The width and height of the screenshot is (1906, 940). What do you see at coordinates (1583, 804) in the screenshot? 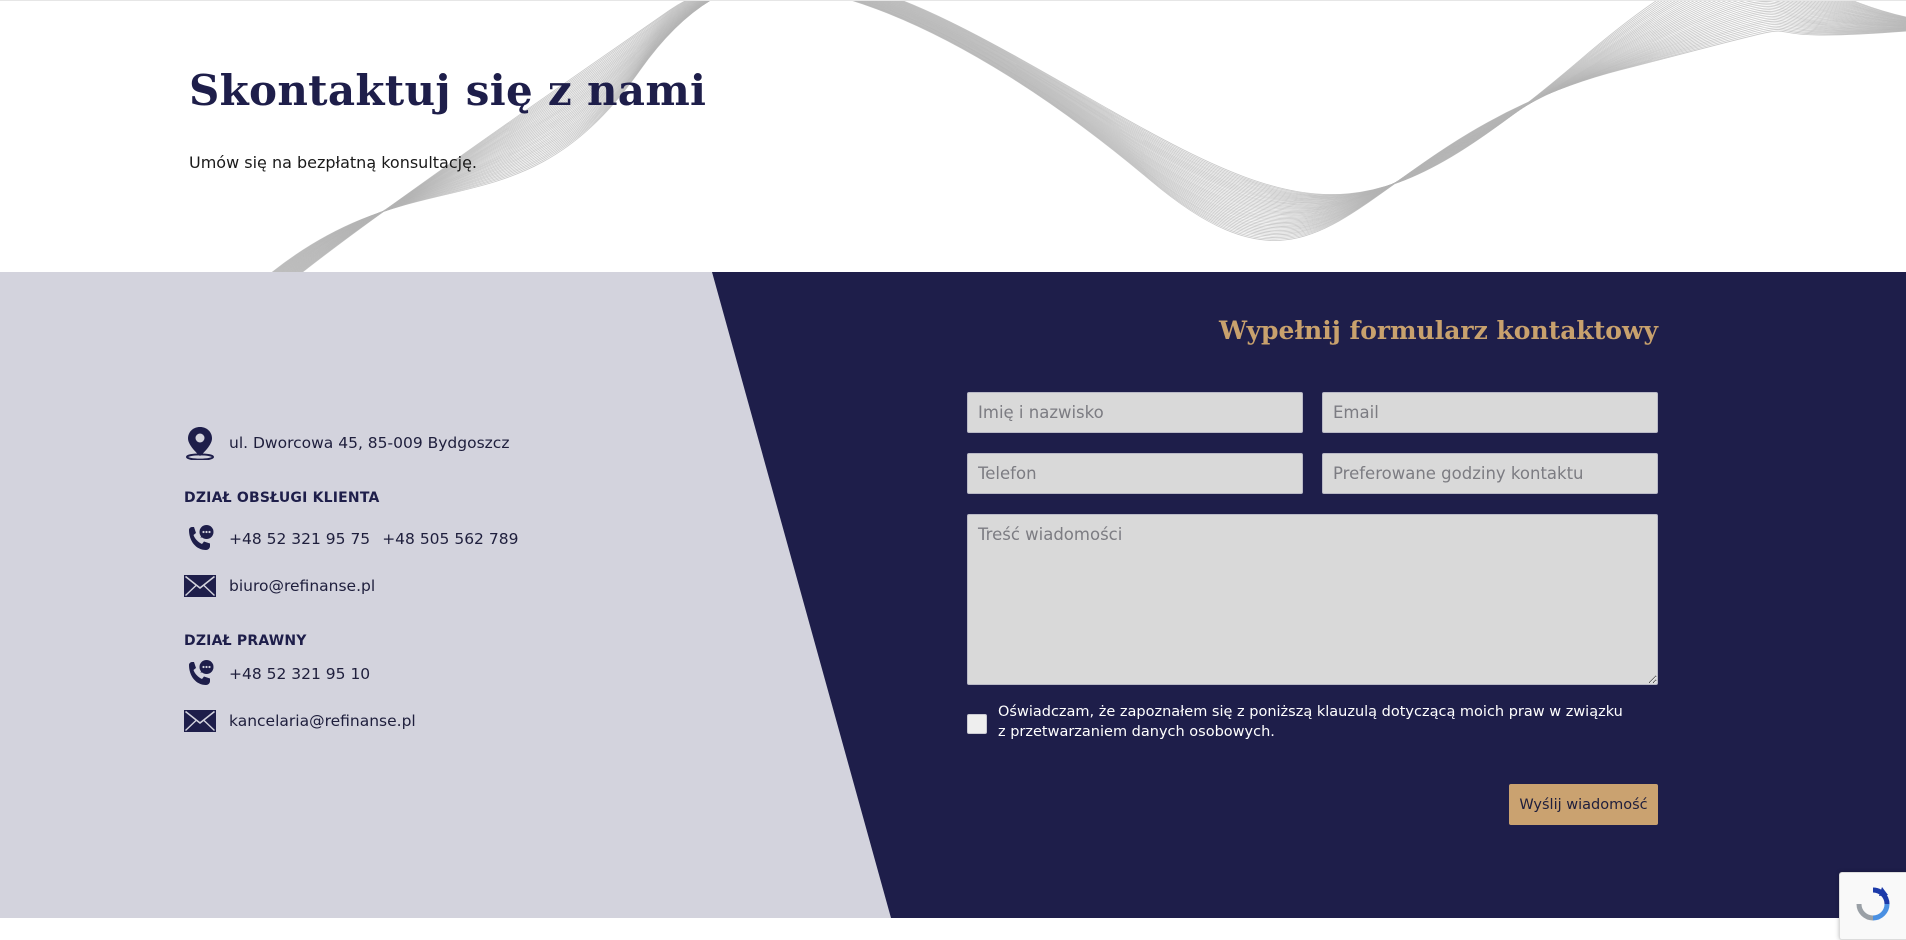
I see `submit-button: Wyślij wiadomość` at bounding box center [1583, 804].